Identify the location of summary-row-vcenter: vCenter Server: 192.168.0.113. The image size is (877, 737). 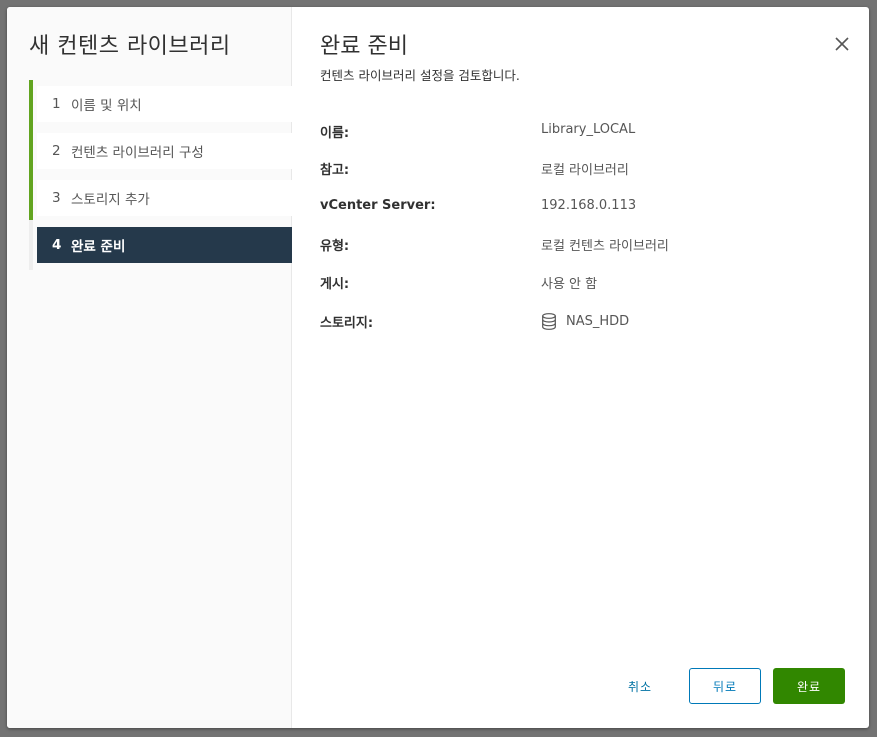
(580, 208).